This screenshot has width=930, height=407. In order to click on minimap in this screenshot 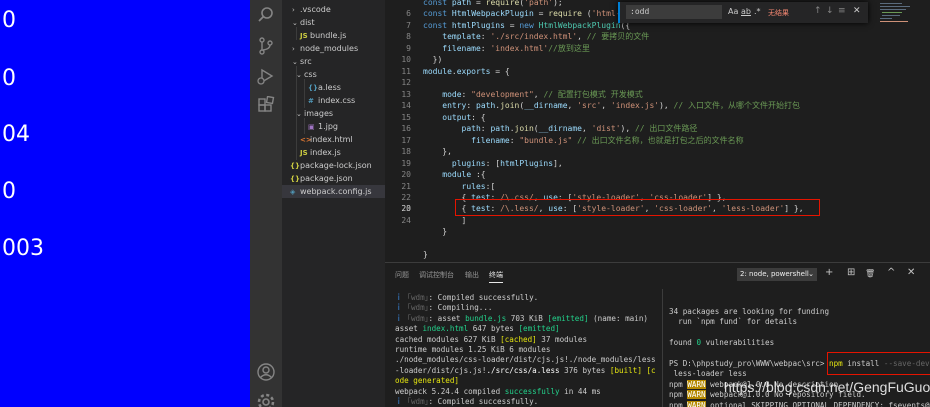, I will do `click(903, 131)`.